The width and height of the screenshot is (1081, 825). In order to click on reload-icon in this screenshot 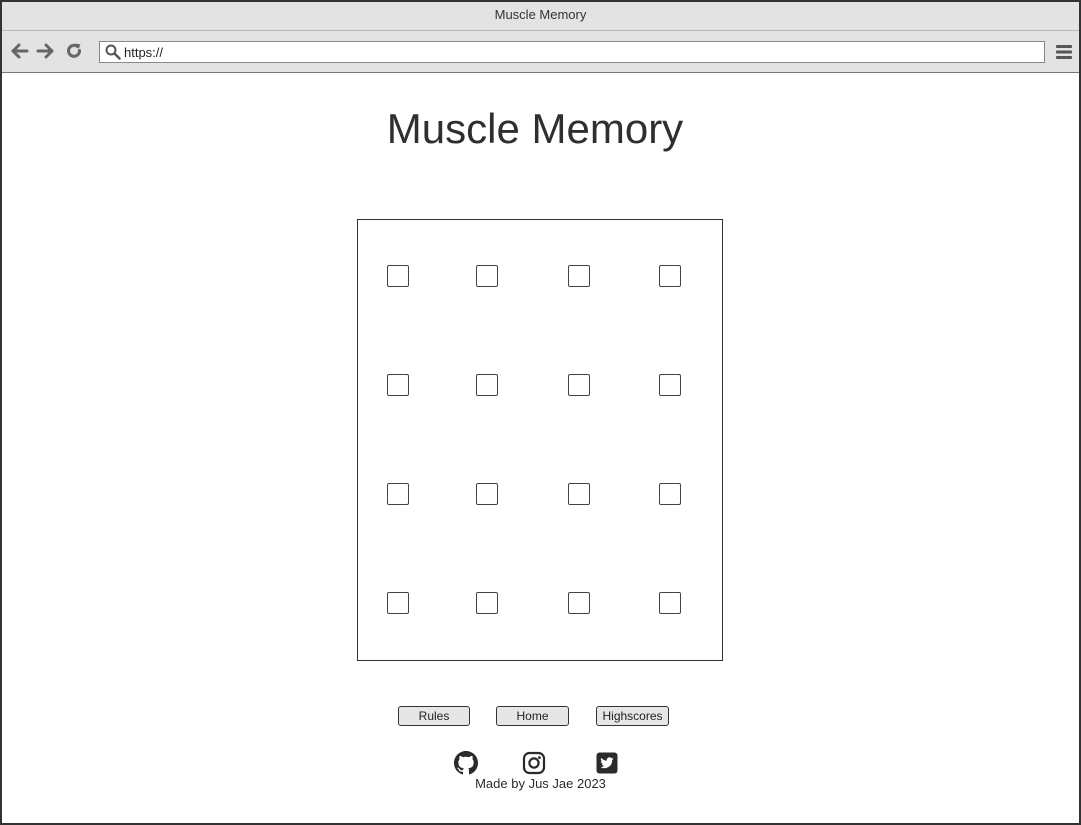, I will do `click(74, 50)`.